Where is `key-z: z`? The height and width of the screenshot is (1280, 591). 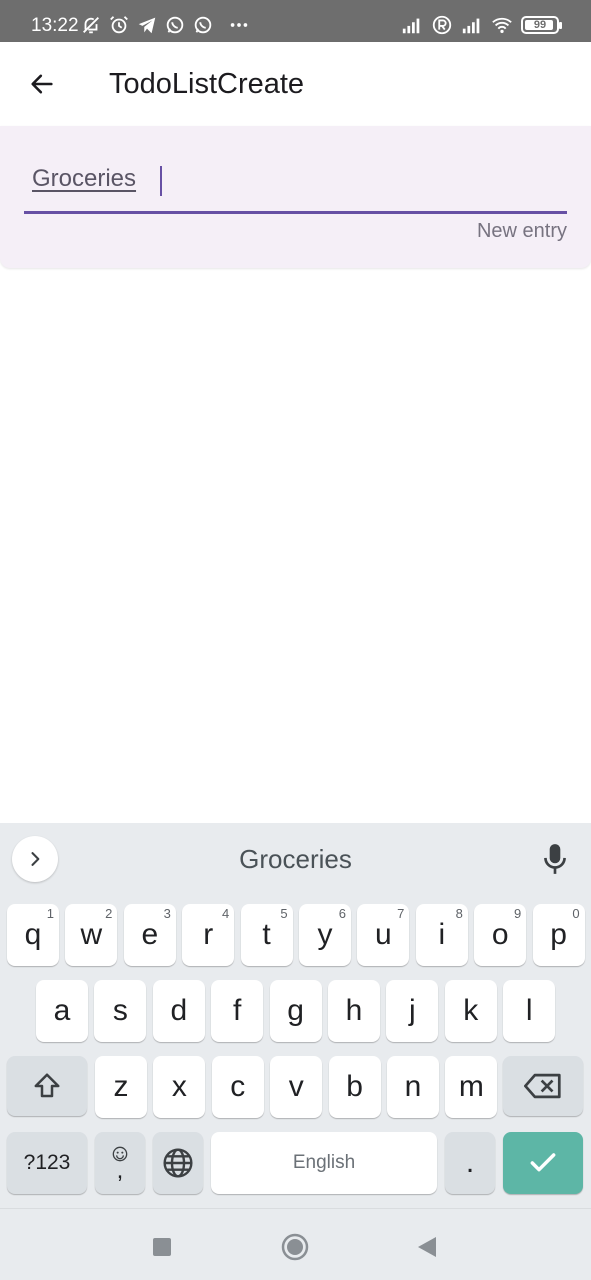
key-z: z is located at coordinates (121, 1087).